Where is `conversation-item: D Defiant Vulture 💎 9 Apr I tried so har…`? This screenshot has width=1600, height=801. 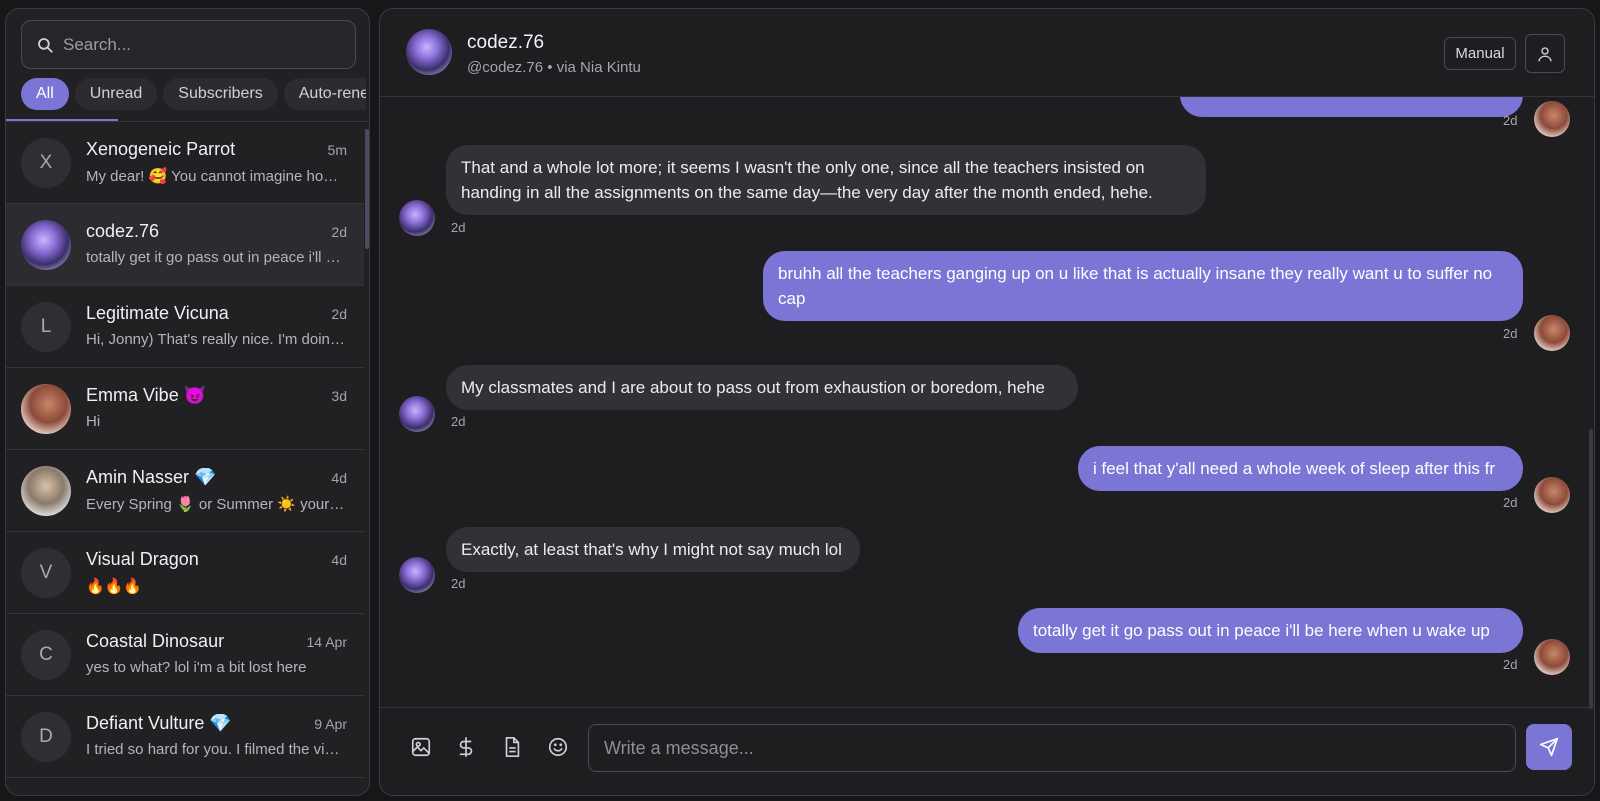 conversation-item: D Defiant Vulture 💎 9 Apr I tried so har… is located at coordinates (185, 737).